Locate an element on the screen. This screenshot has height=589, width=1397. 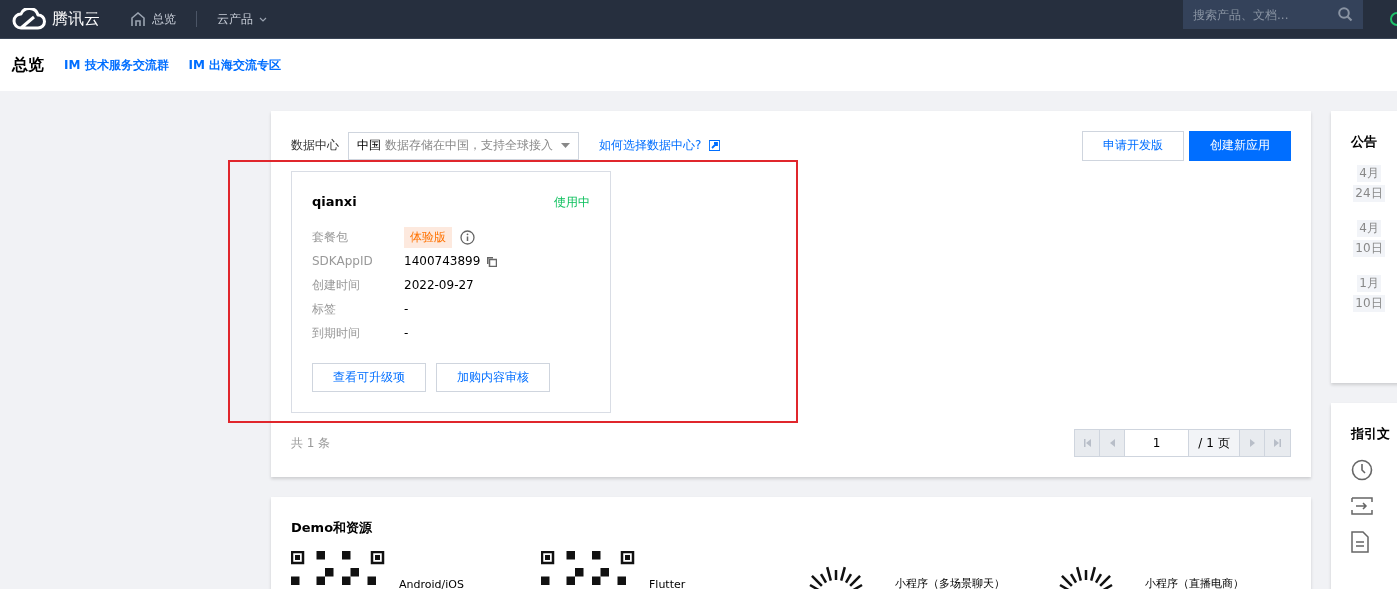
card-action-button: 查看可升级项 is located at coordinates (369, 377).